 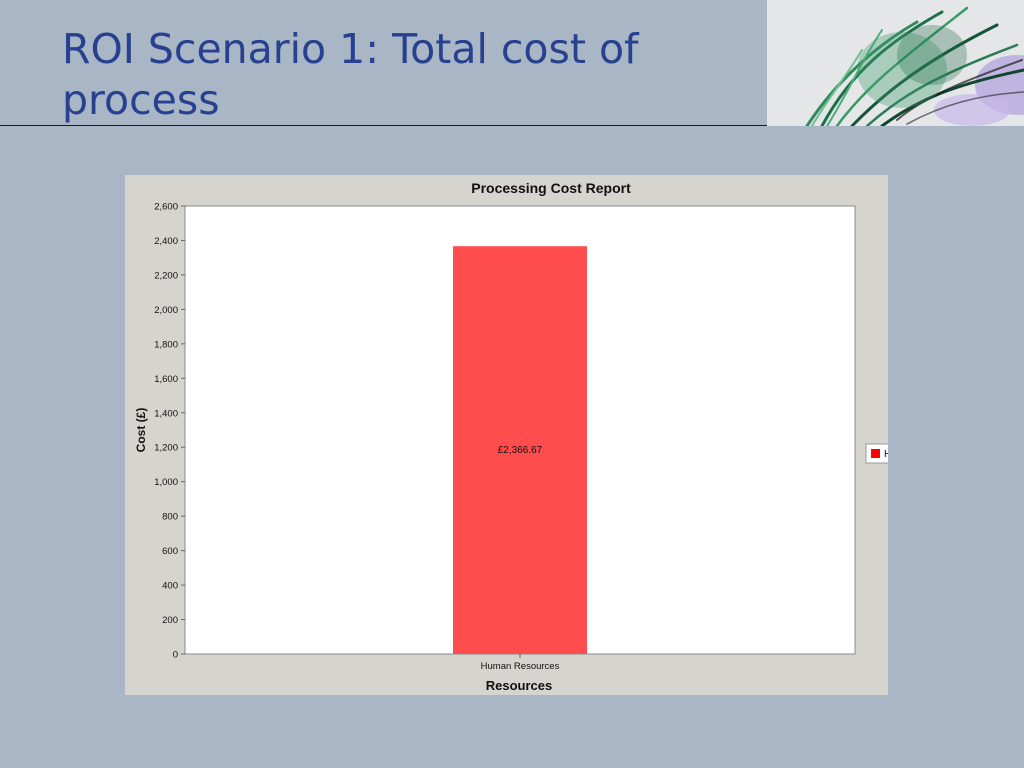 What do you see at coordinates (170, 551) in the screenshot?
I see `y-tick-label: 600` at bounding box center [170, 551].